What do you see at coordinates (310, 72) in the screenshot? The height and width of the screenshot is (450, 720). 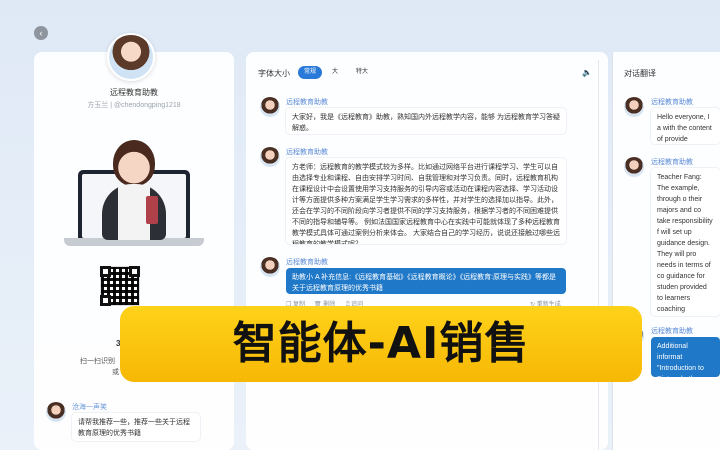 I see `font-size-normal-button: 常规` at bounding box center [310, 72].